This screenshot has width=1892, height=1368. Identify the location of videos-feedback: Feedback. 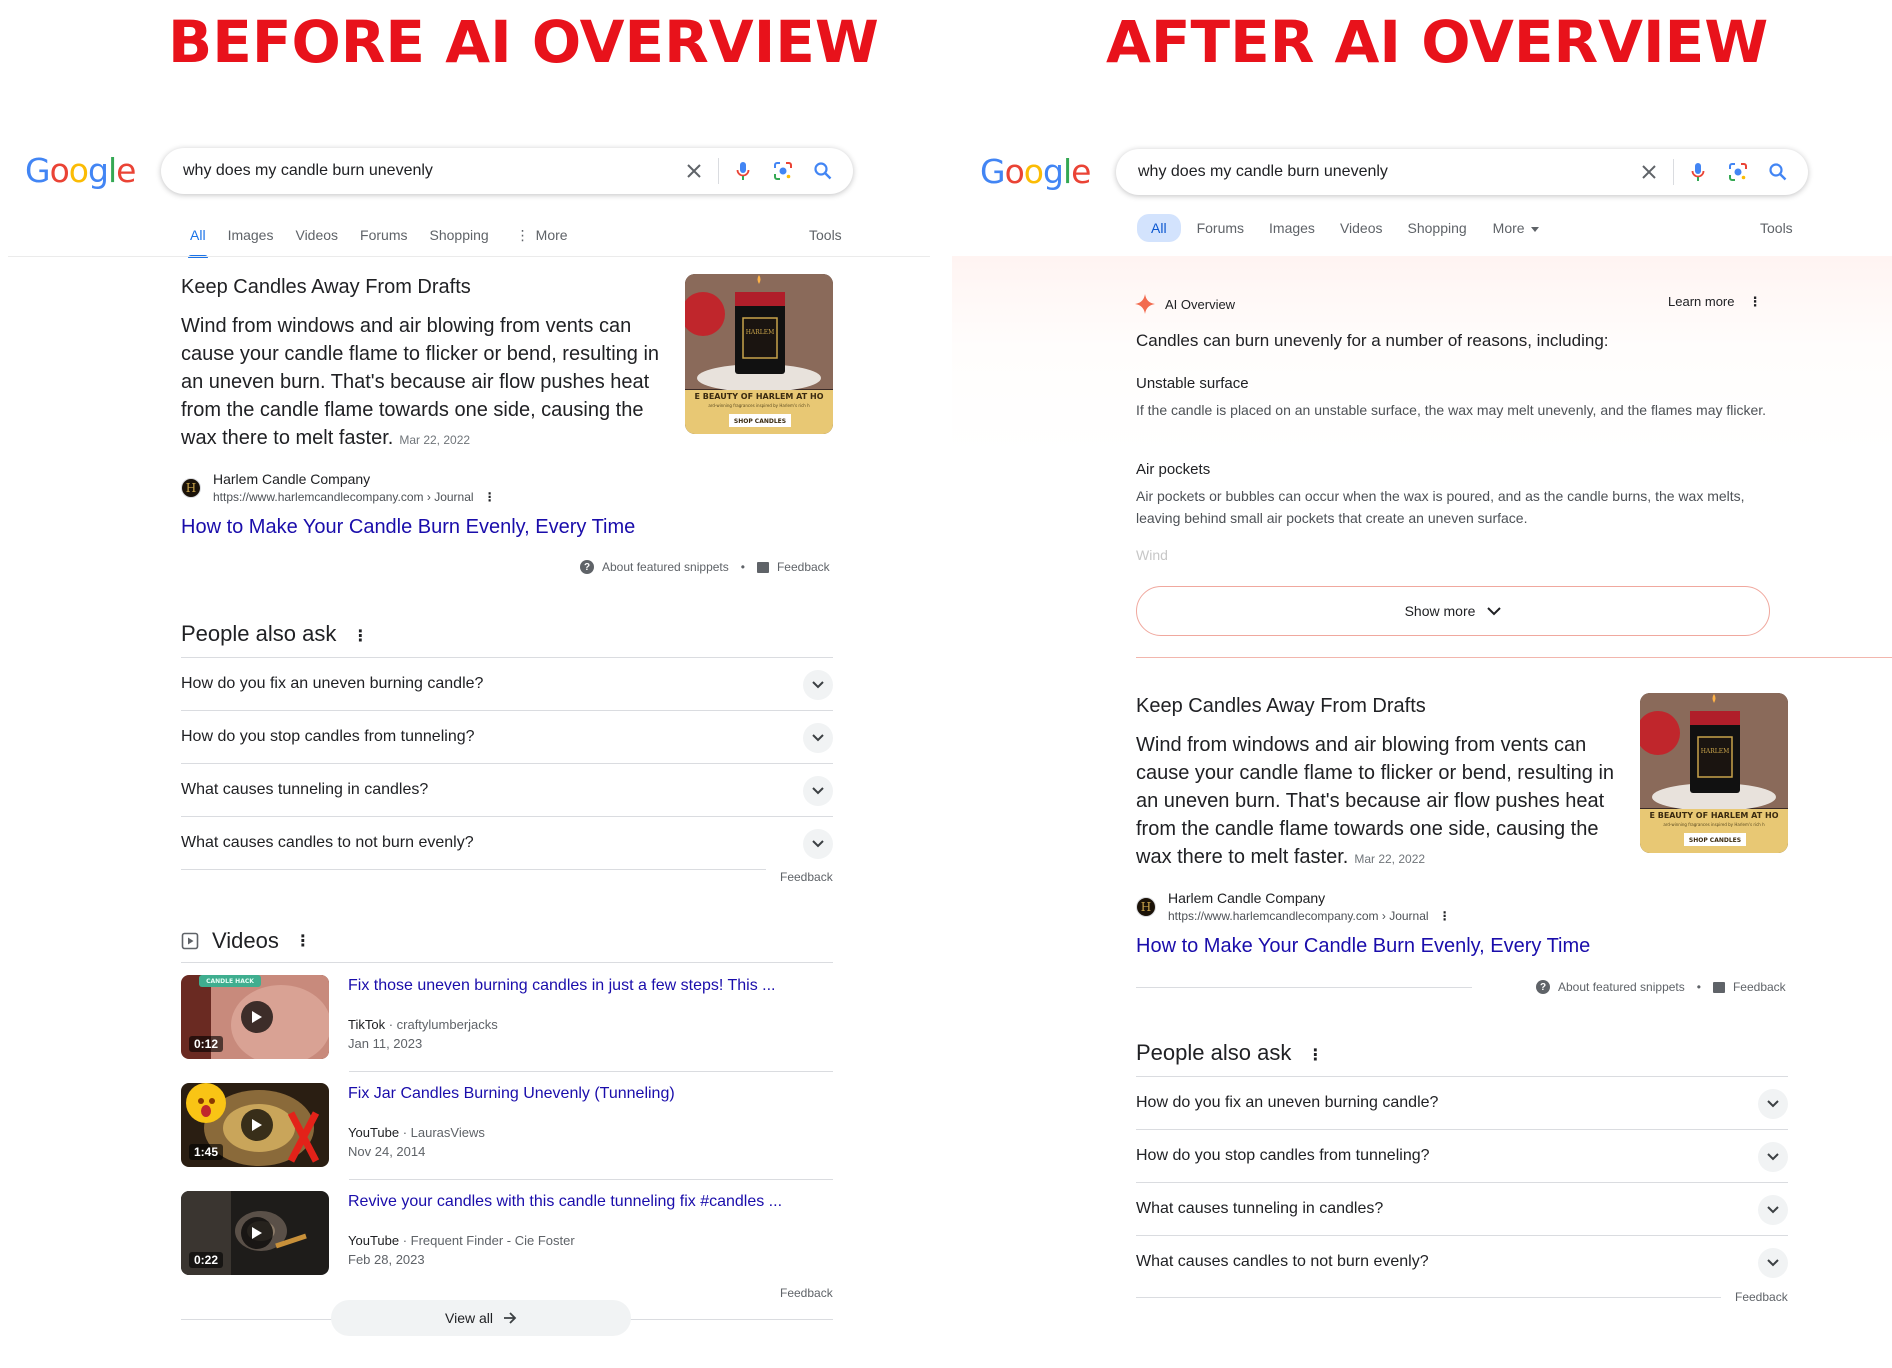
(806, 1293).